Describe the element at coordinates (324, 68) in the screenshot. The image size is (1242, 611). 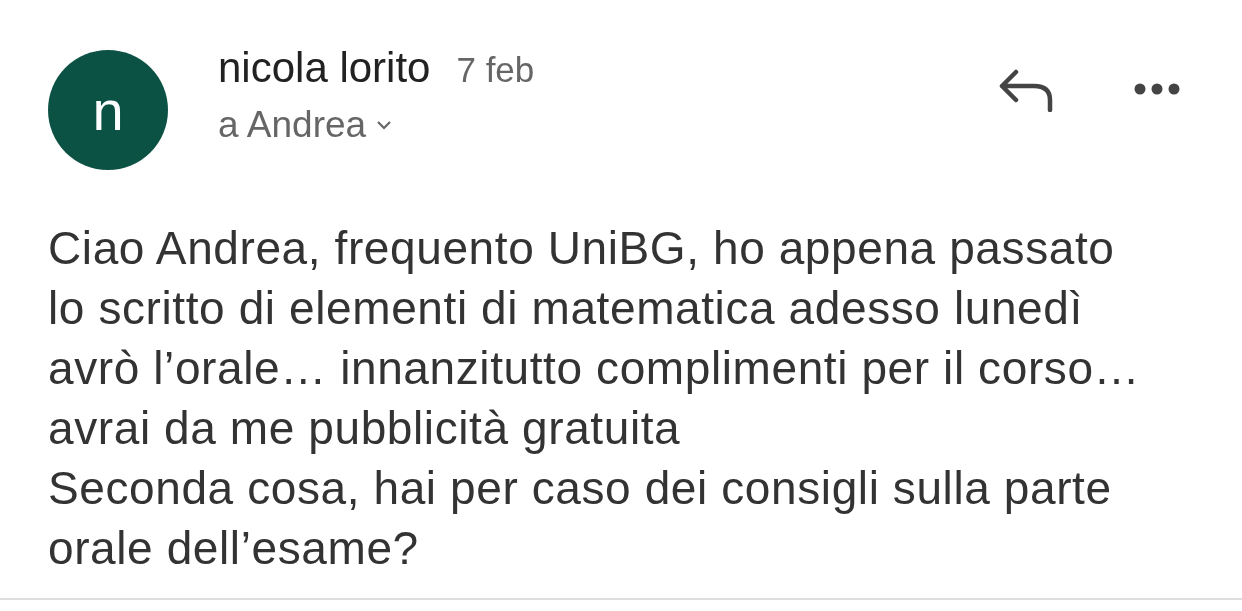
I see `sender-name: nicola lorito` at that location.